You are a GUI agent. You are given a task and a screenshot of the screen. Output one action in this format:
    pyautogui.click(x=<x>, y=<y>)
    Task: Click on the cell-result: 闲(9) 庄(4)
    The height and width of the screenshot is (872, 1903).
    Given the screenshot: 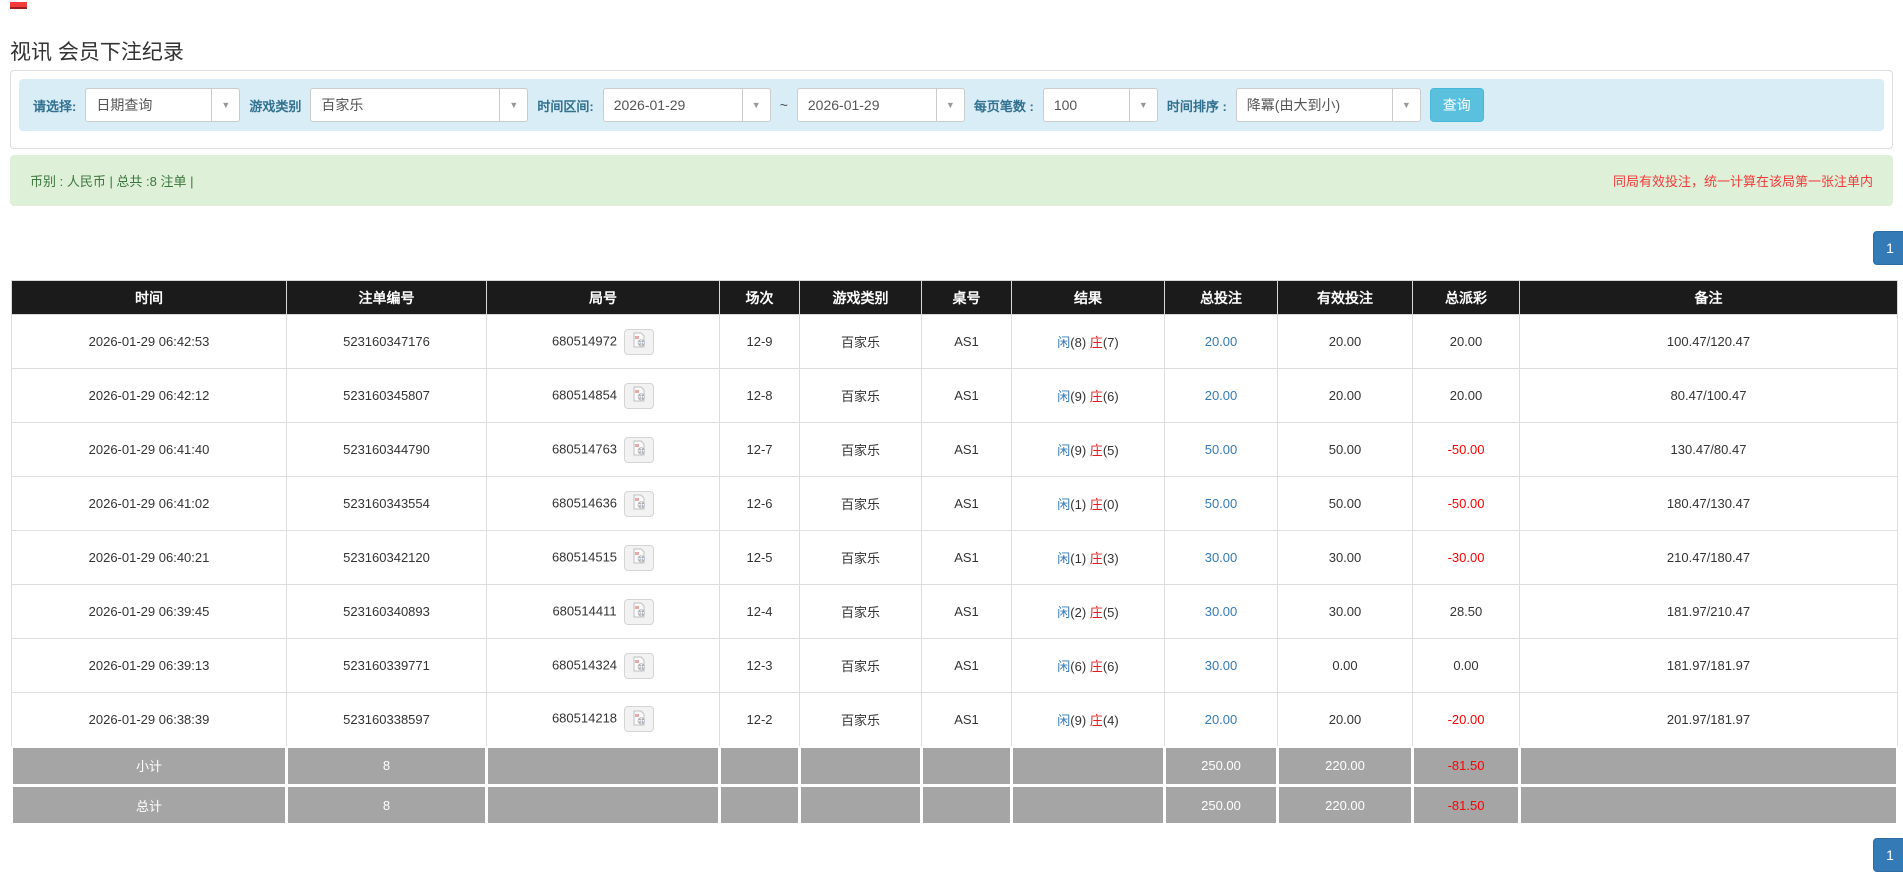 What is the action you would take?
    pyautogui.click(x=1088, y=719)
    